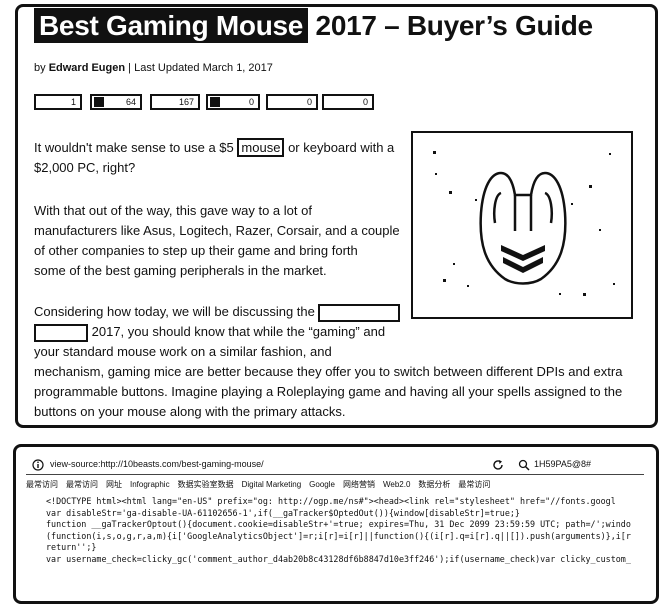  Describe the element at coordinates (114, 484) in the screenshot. I see `bookmark-item: 网址` at that location.